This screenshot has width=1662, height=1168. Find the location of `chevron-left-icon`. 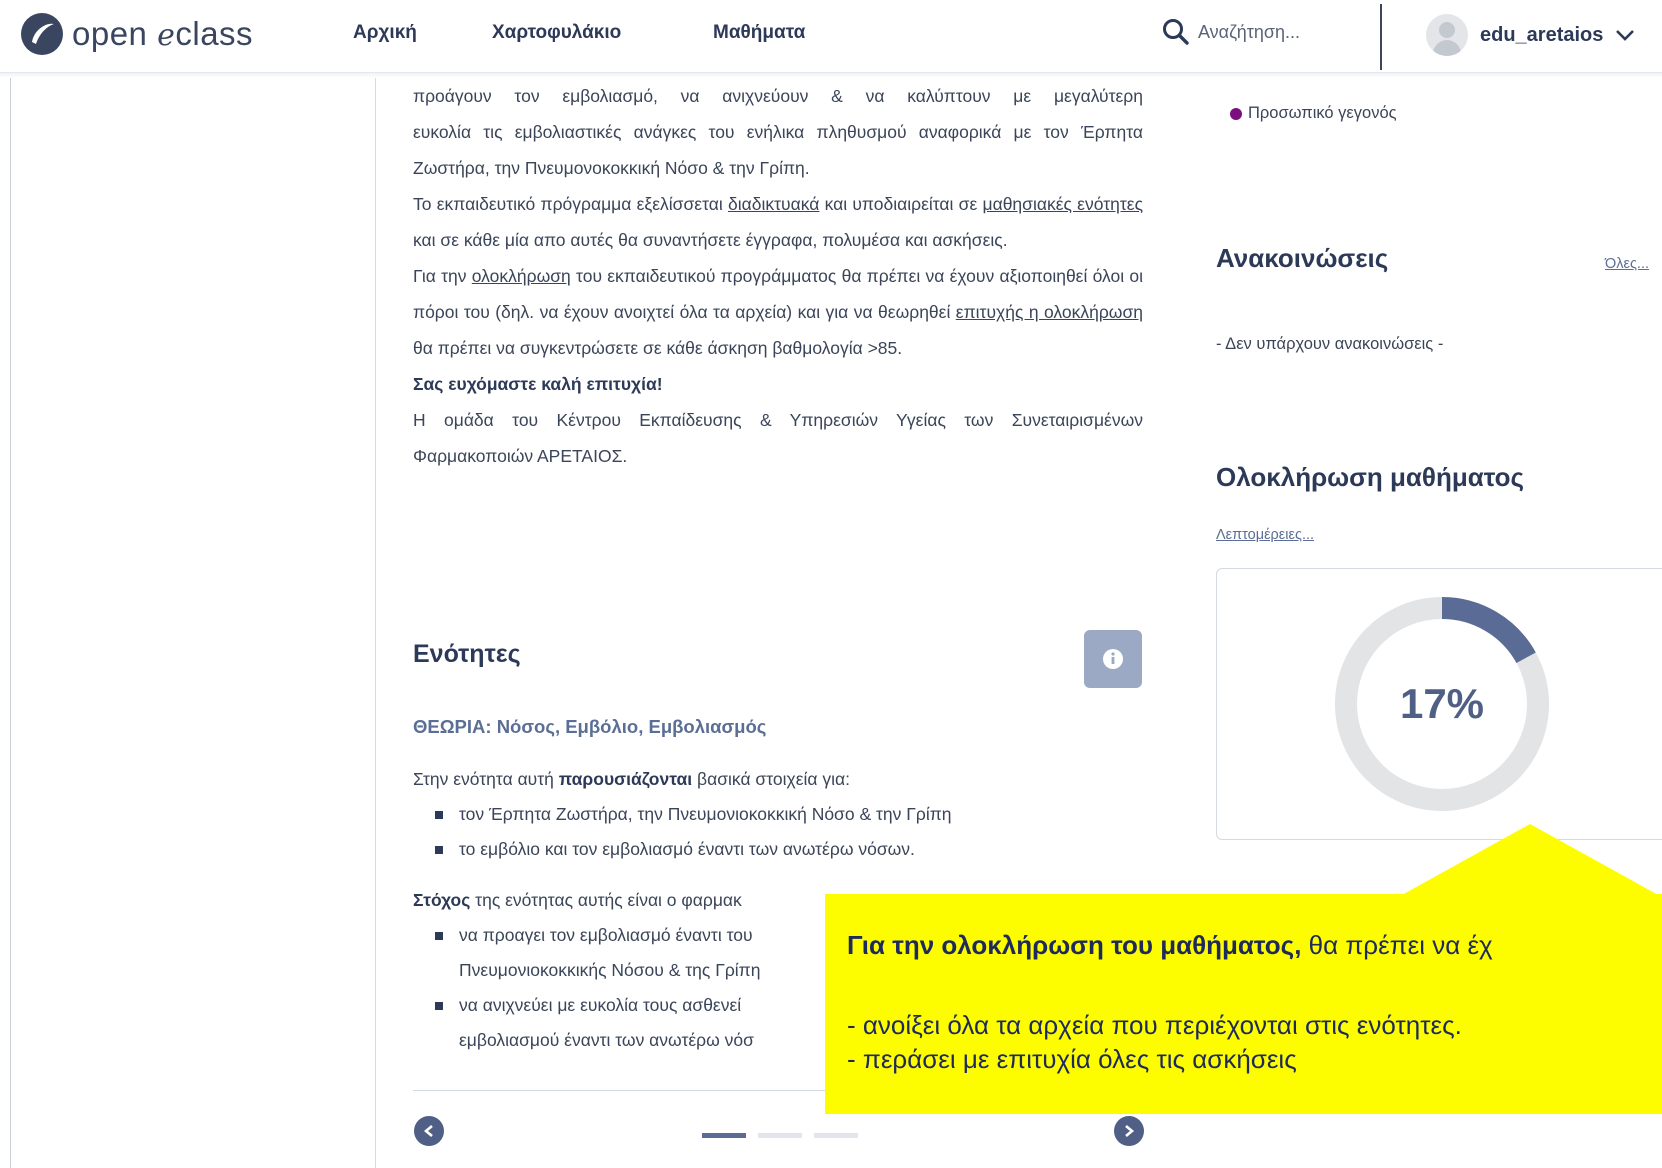

chevron-left-icon is located at coordinates (428, 1131).